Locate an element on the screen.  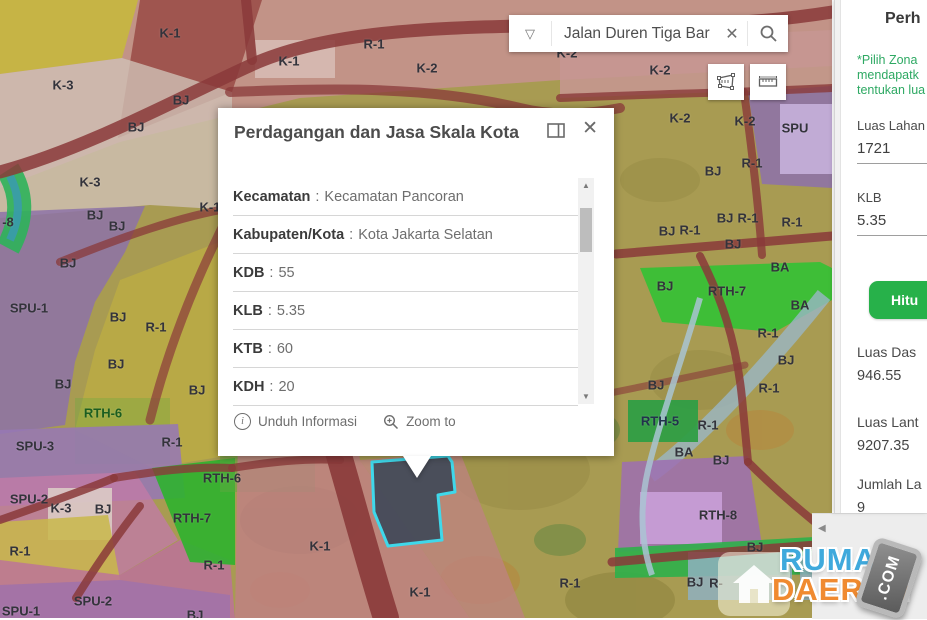
search-bar: ▽ ✕ is located at coordinates (648, 33).